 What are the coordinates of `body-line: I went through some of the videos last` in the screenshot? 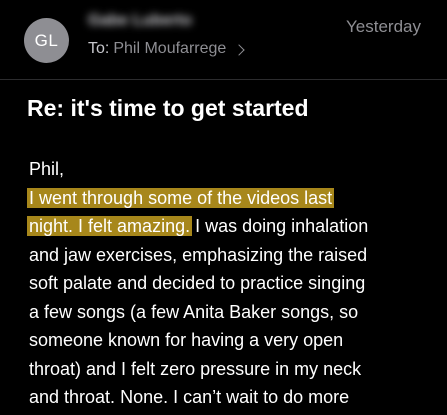 It's located at (228, 198).